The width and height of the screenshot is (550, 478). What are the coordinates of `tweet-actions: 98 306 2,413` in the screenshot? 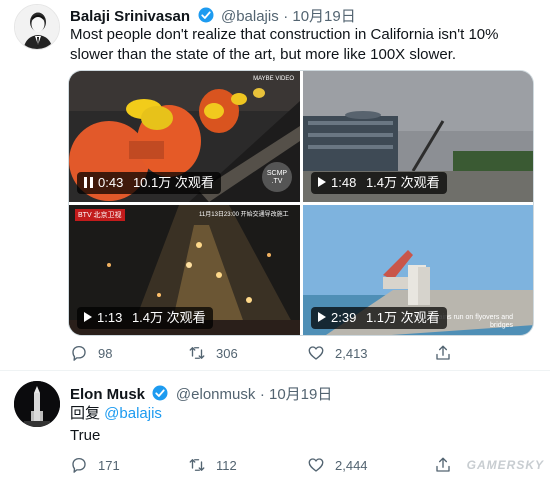 It's located at (266, 353).